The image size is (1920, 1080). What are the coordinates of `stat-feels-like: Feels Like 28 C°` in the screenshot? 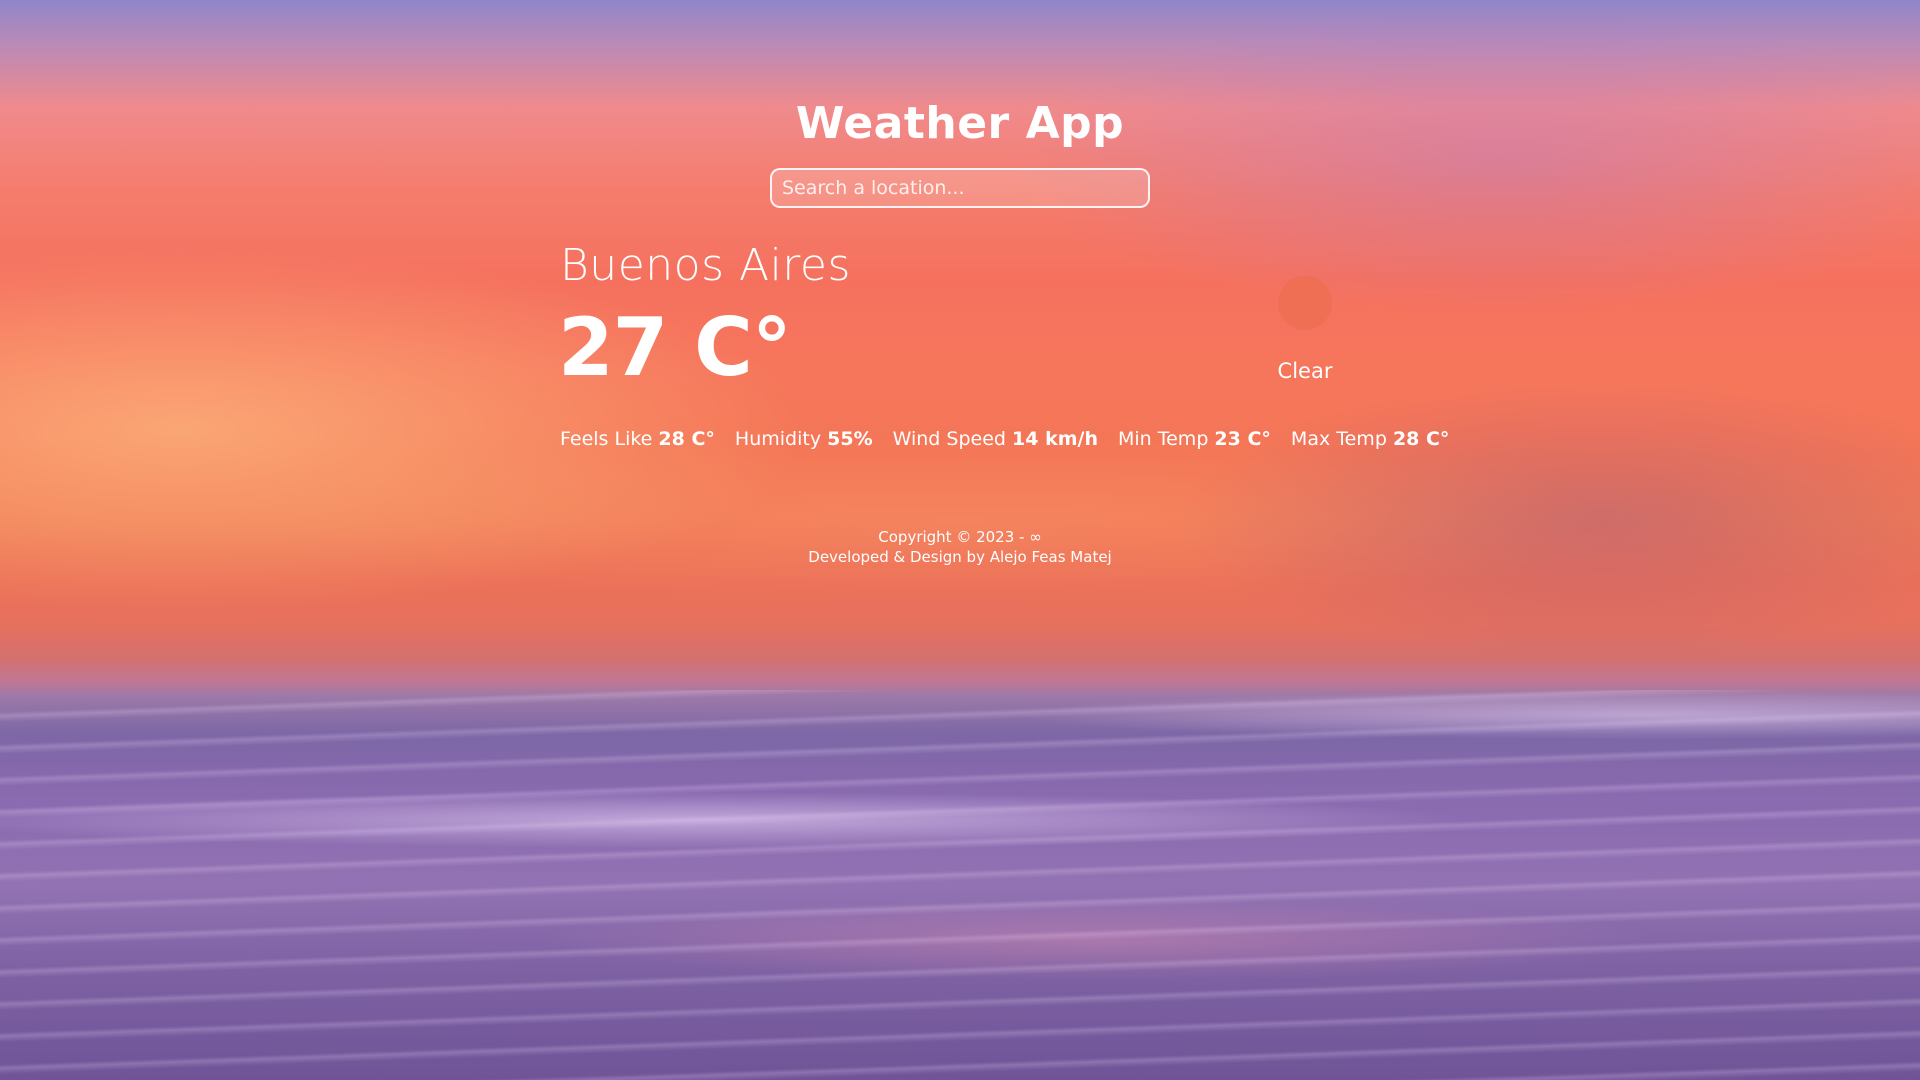 It's located at (637, 439).